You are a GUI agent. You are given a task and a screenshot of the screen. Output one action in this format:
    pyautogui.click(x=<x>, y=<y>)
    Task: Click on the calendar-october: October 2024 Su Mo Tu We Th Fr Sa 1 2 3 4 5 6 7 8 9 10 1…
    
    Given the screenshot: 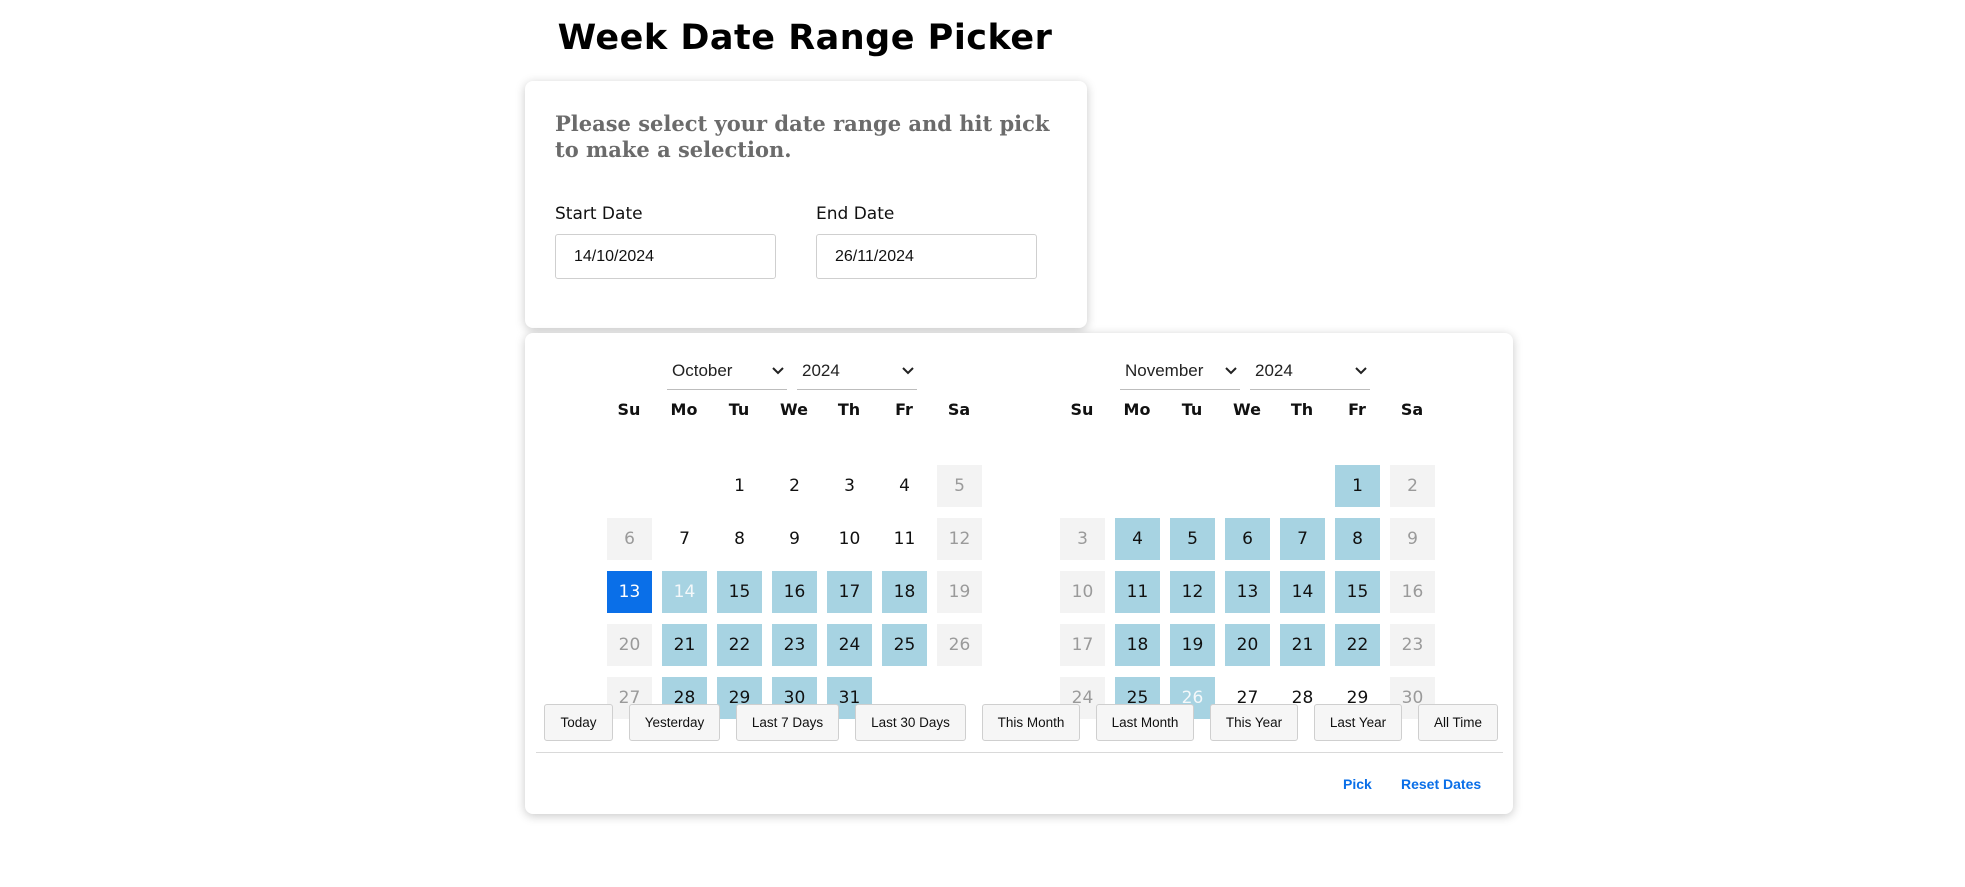 What is the action you would take?
    pyautogui.click(x=797, y=537)
    